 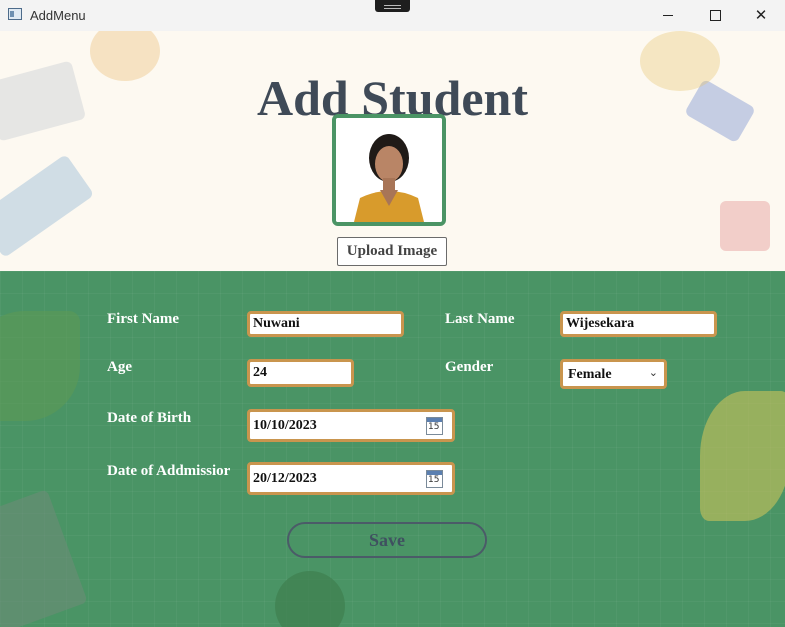 What do you see at coordinates (300, 373) in the screenshot?
I see `age-input: 24` at bounding box center [300, 373].